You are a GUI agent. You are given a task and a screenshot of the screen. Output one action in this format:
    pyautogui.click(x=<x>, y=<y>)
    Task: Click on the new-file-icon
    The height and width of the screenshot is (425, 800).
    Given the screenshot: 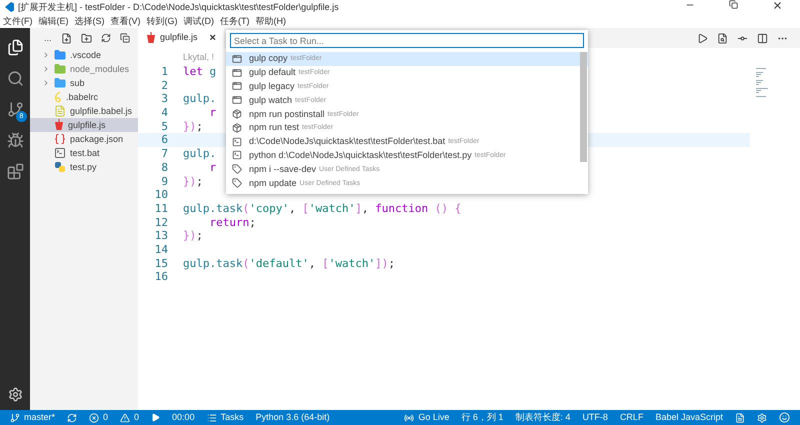 What is the action you would take?
    pyautogui.click(x=66, y=38)
    